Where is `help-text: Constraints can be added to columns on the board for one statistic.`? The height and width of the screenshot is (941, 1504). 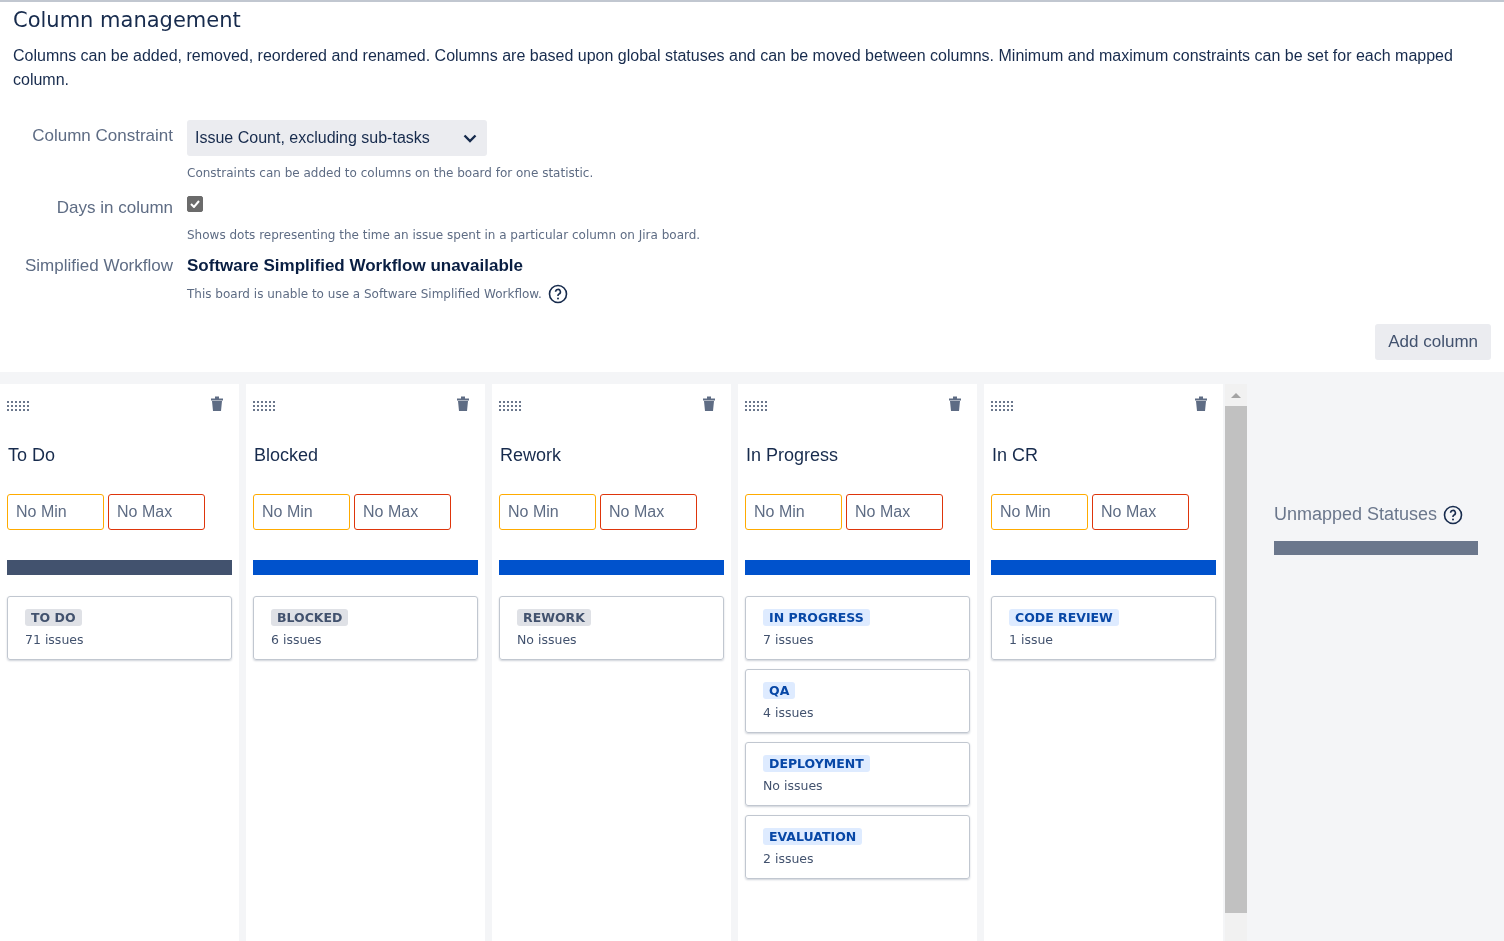 help-text: Constraints can be added to columns on the board for one statistic. is located at coordinates (391, 173).